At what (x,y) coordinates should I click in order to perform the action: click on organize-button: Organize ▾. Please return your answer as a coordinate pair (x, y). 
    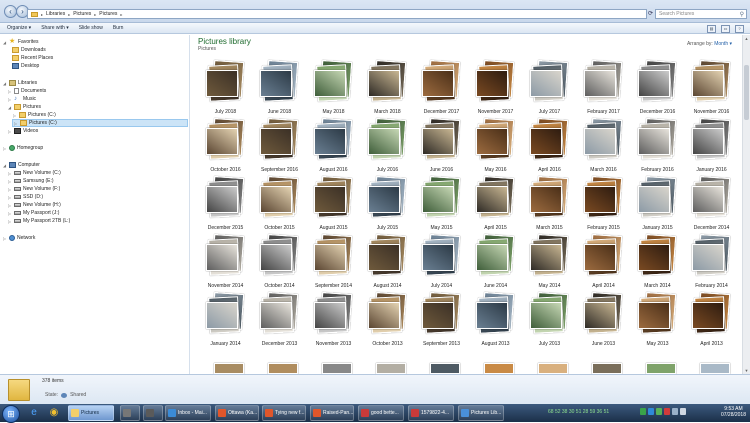
    Looking at the image, I should click on (19, 28).